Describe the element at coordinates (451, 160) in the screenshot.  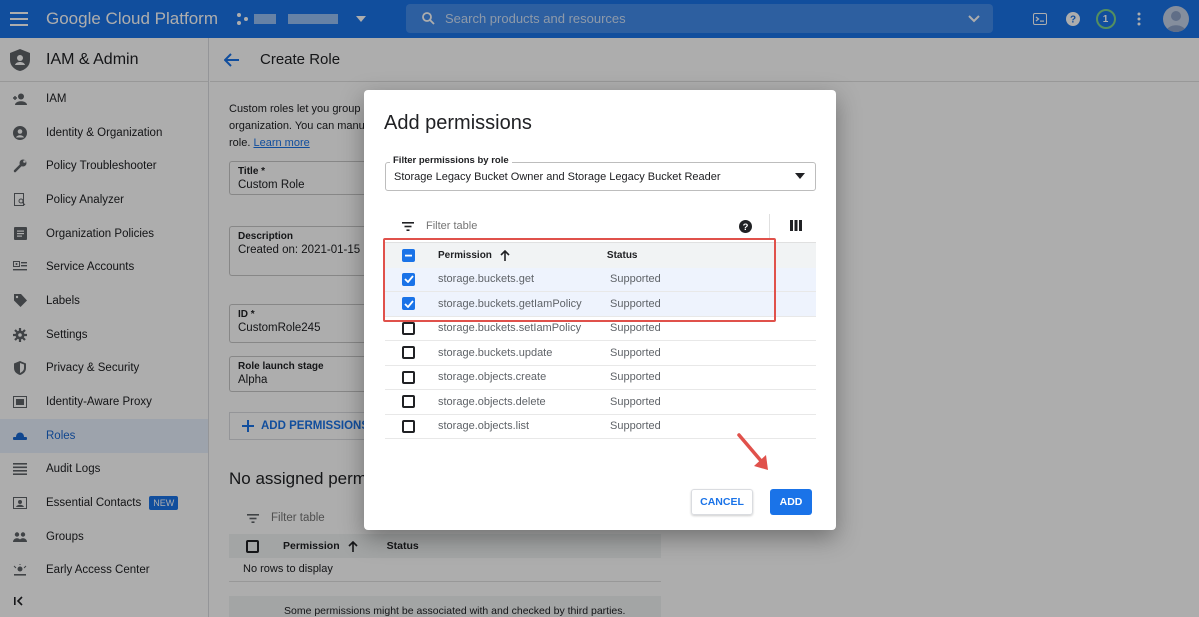
I see `role-filter-label: Filter permissions by role` at that location.